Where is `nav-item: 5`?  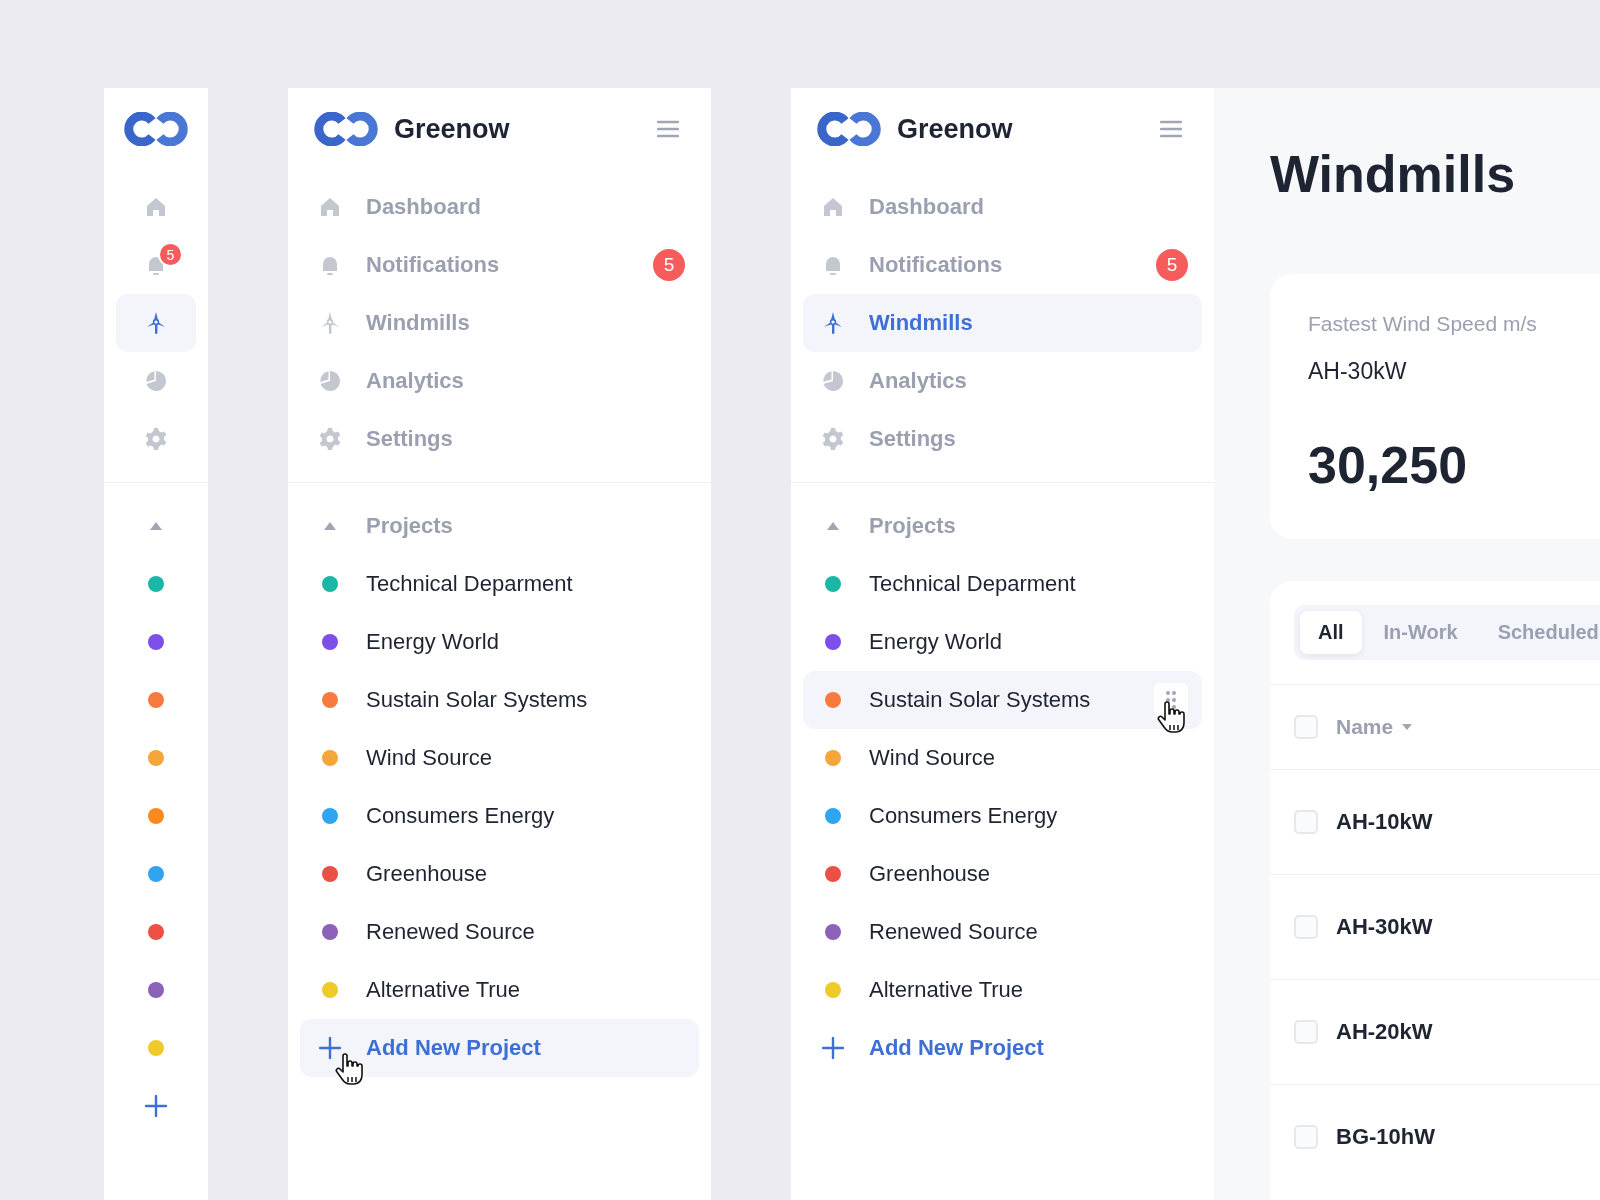 nav-item: 5 is located at coordinates (156, 265).